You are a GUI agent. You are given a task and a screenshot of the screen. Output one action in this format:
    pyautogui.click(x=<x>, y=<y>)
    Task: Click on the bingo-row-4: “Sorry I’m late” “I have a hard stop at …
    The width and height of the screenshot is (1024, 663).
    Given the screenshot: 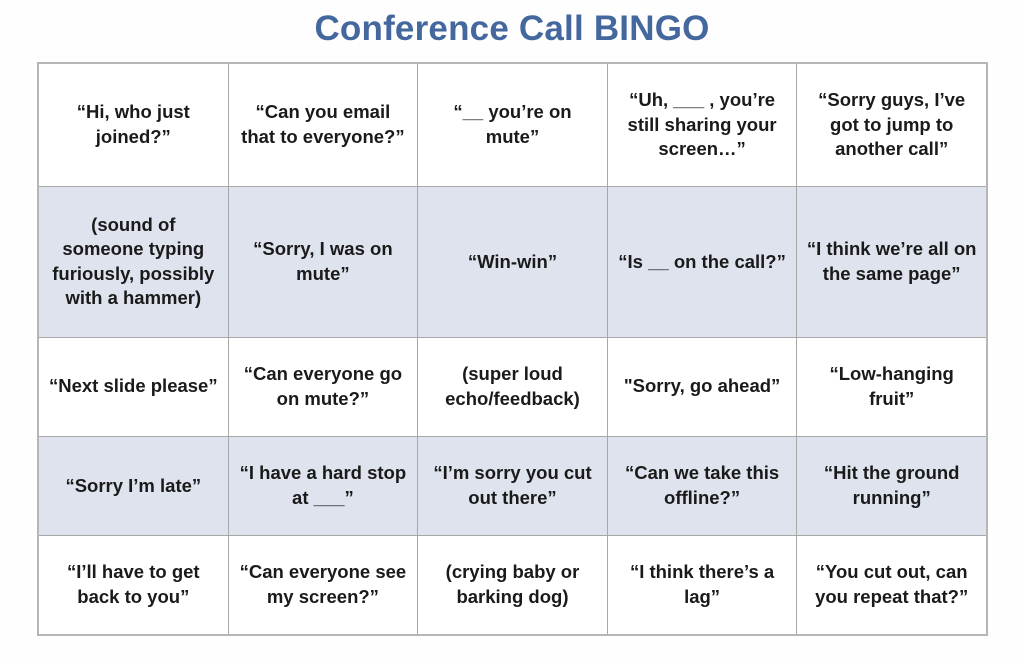 What is the action you would take?
    pyautogui.click(x=512, y=486)
    